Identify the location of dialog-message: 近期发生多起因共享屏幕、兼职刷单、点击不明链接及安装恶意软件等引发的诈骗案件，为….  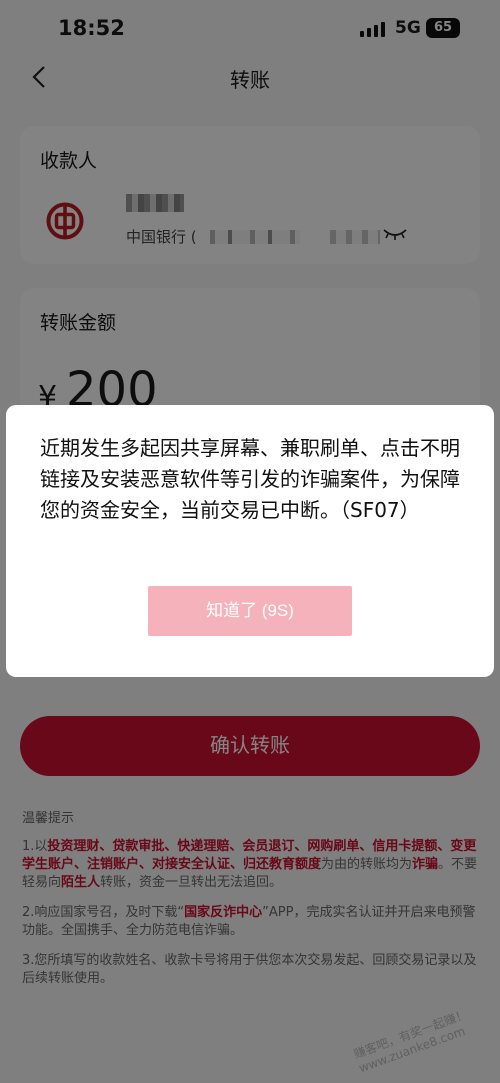
(250, 479).